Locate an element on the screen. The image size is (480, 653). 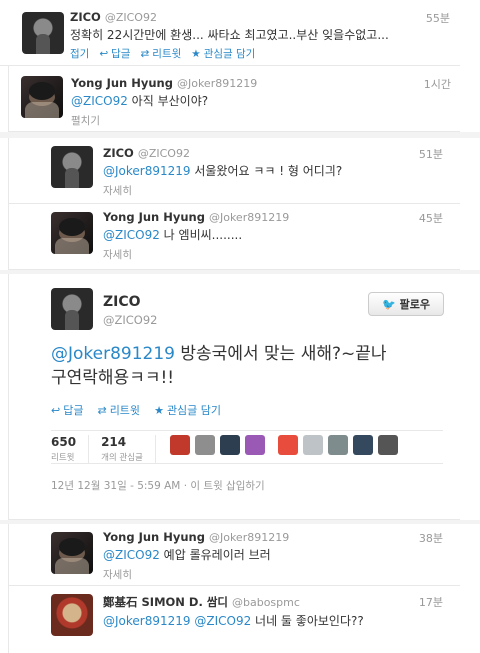
tweet-datetime: 12년 12월 31일 - 5:59 AM is located at coordinates (115, 486).